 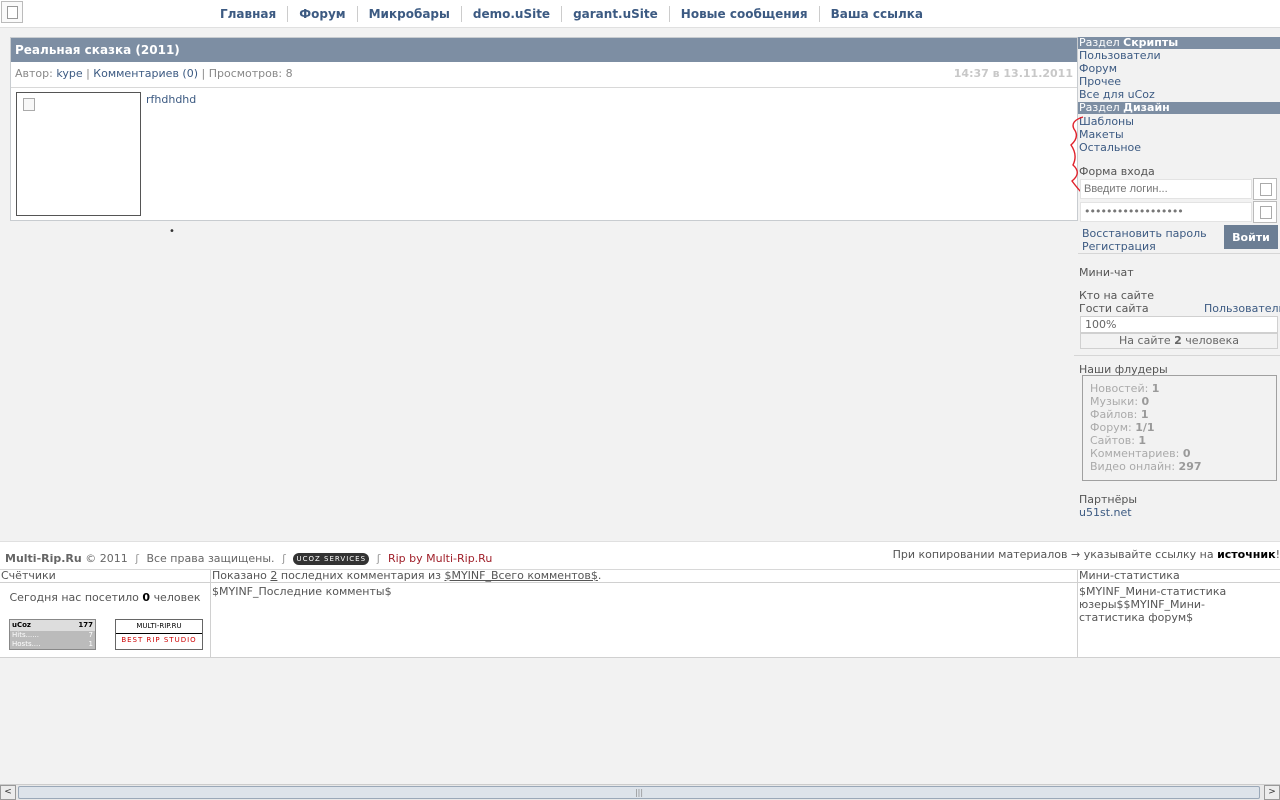 What do you see at coordinates (1146, 466) in the screenshot?
I see `stat-video-online: Видео онлайн: 297` at bounding box center [1146, 466].